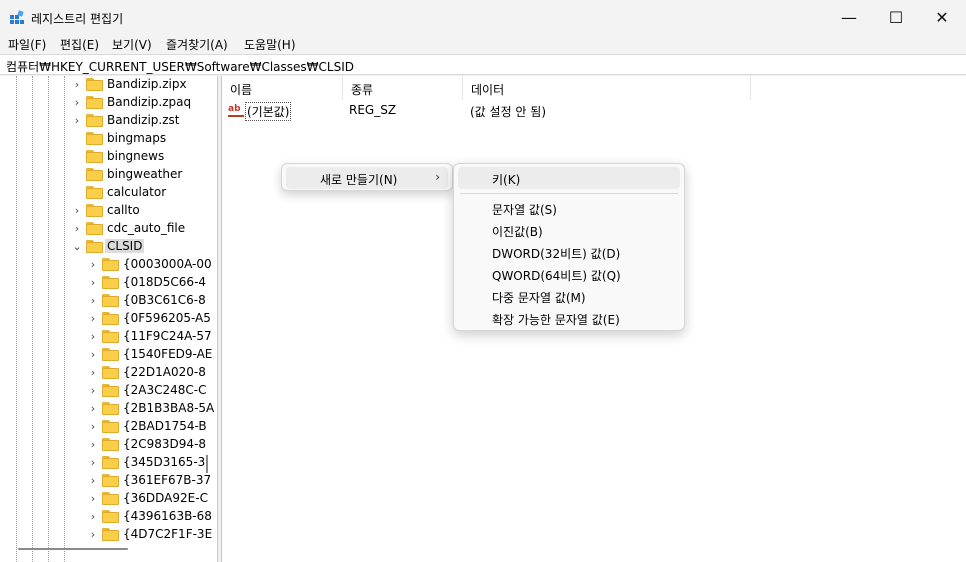 The height and width of the screenshot is (562, 966). I want to click on tree-item: › {11F9C24A-57, so click(108, 337).